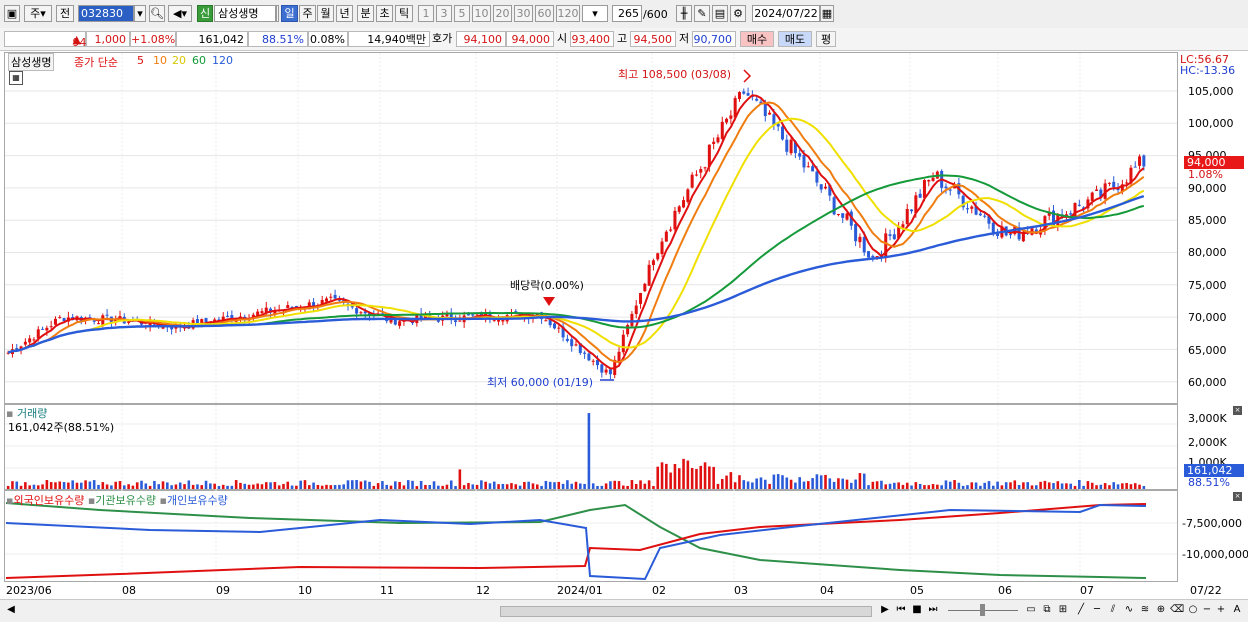  What do you see at coordinates (31, 62) in the screenshot?
I see `price-pane-title: 삼성생명` at bounding box center [31, 62].